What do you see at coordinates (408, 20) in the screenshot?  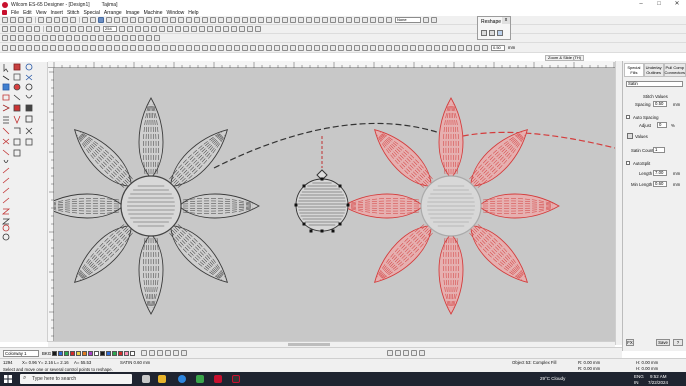 I see `mode-select: None` at bounding box center [408, 20].